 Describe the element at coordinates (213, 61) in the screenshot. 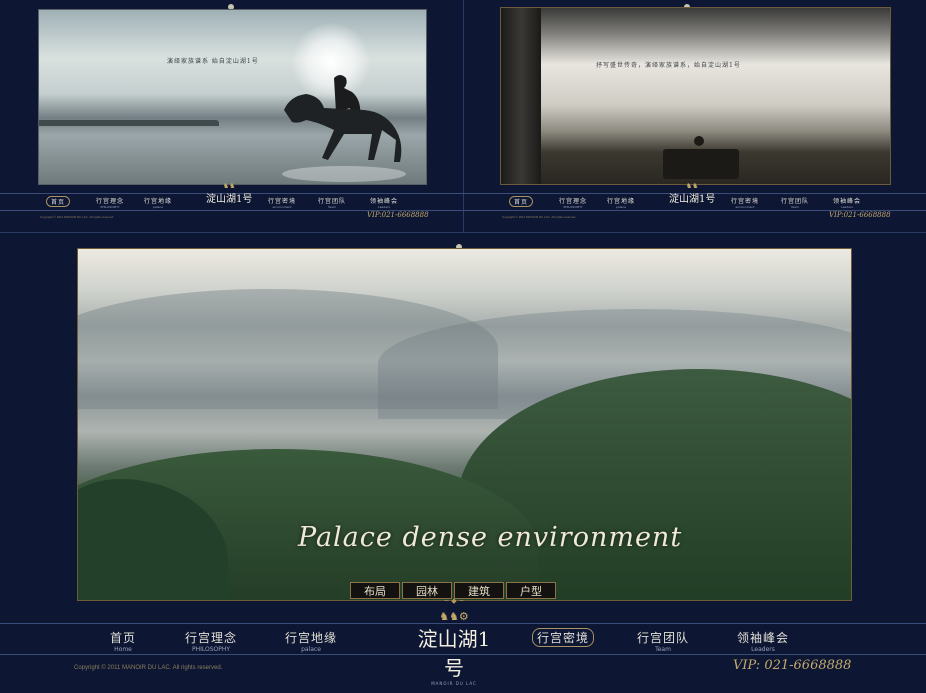

I see `slogan-text: 演绎家族谱系 始自淀山湖1号` at that location.